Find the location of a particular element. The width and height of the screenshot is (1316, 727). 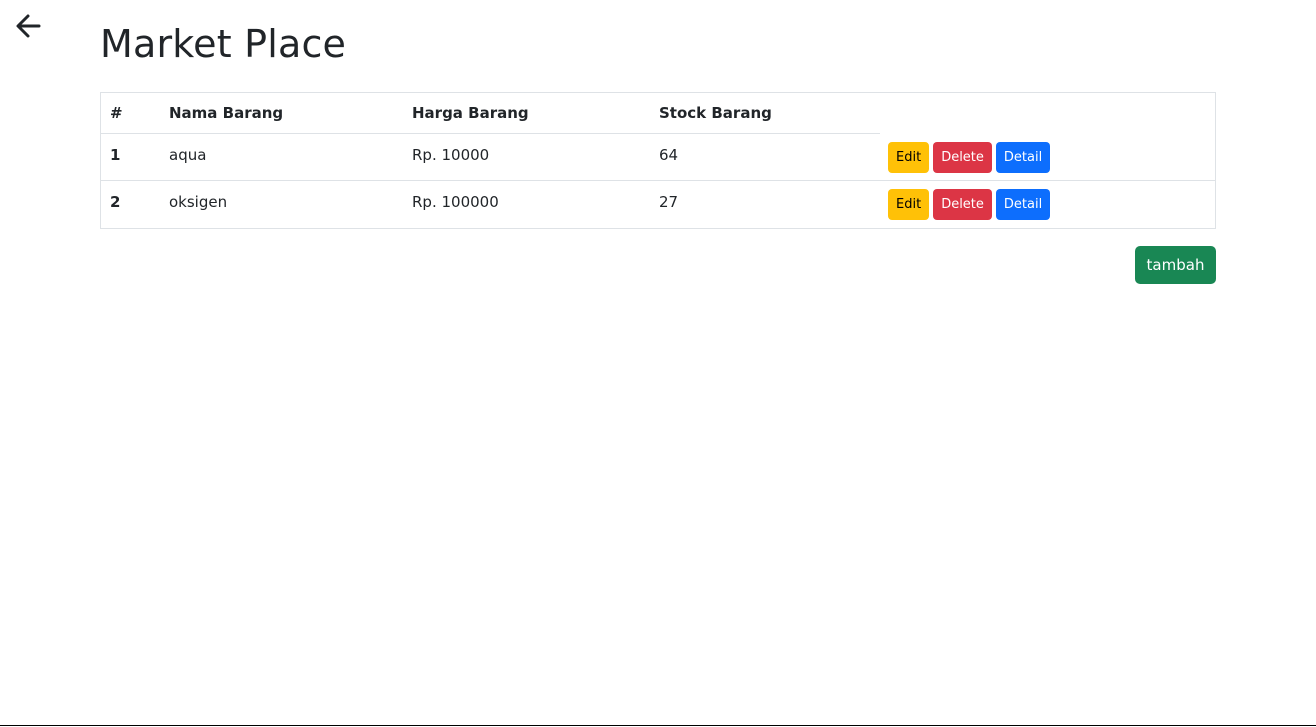

column-header-stock: Stock Barang is located at coordinates (765, 113).